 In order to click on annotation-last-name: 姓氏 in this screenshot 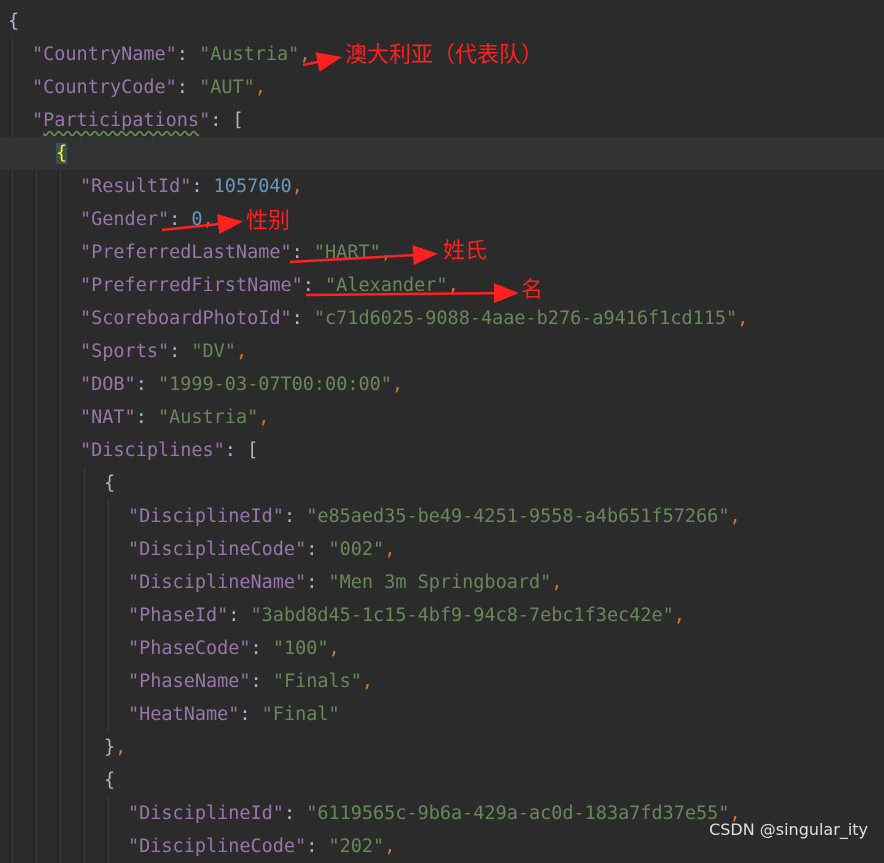, I will do `click(465, 251)`.